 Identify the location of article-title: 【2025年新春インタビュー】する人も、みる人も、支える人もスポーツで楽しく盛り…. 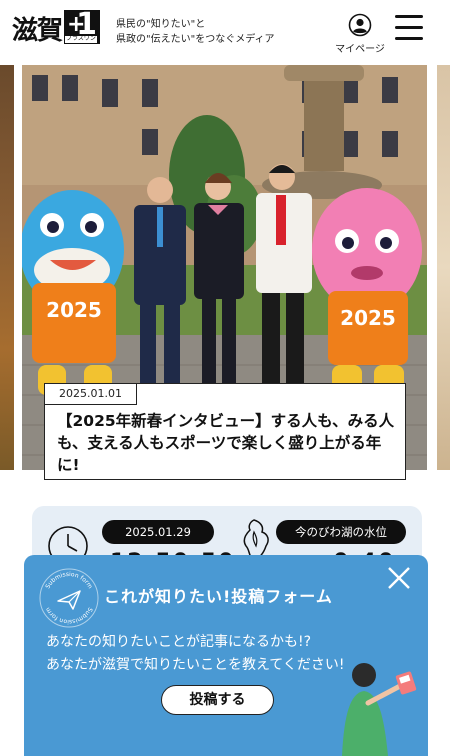
(226, 443).